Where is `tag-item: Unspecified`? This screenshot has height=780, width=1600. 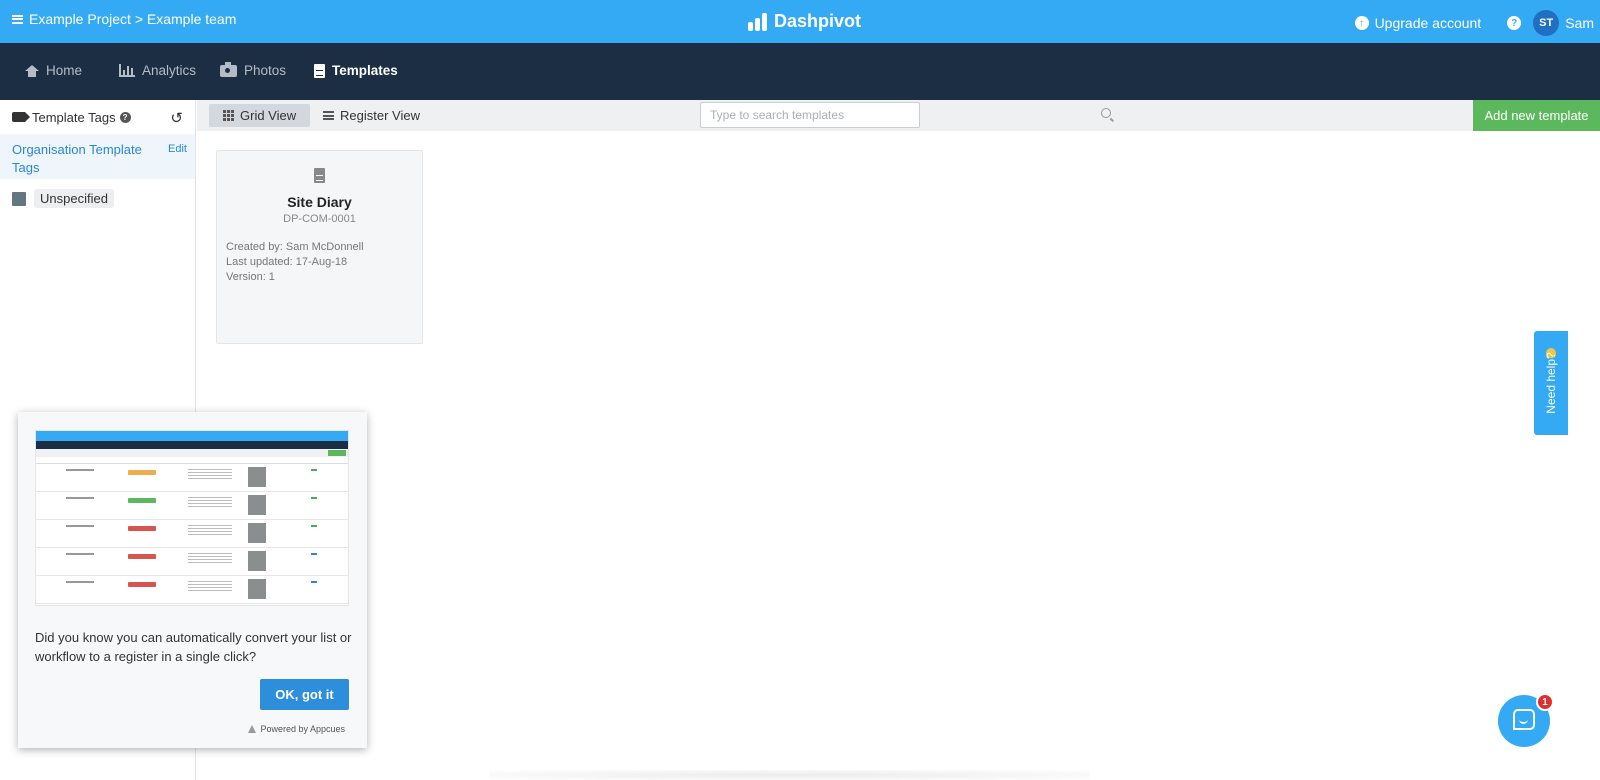 tag-item: Unspecified is located at coordinates (97, 198).